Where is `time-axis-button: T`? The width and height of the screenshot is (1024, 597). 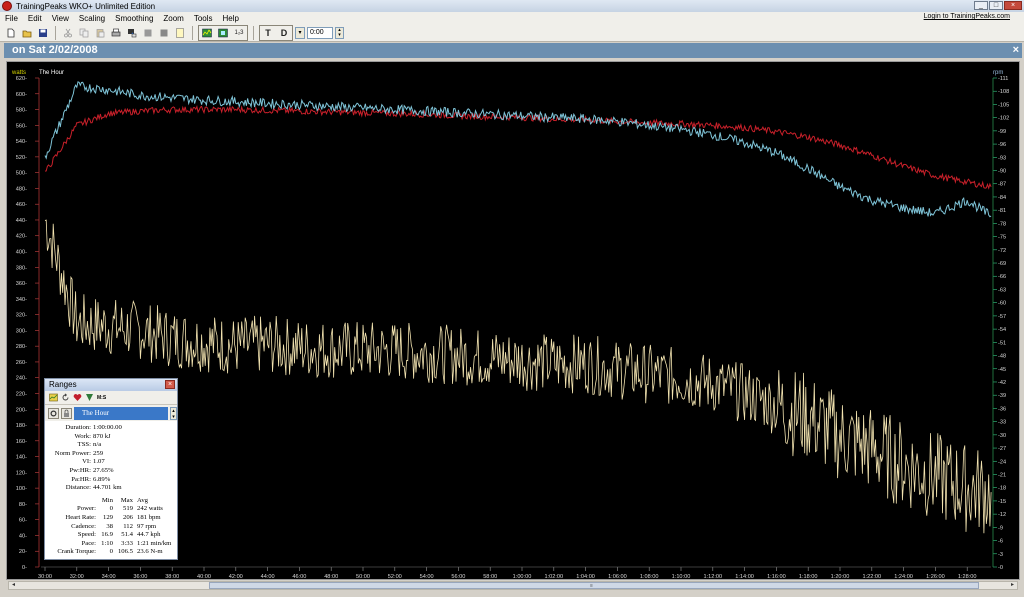
time-axis-button: T is located at coordinates (268, 33).